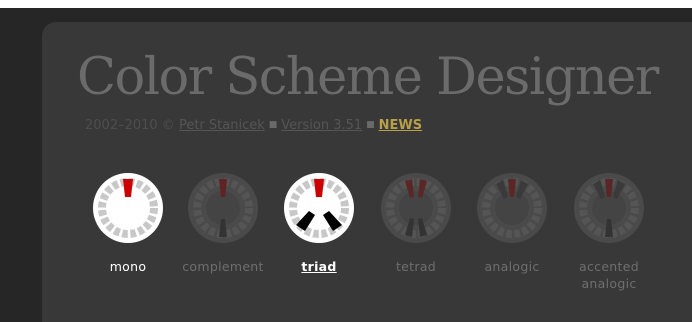  I want to click on mode-label: tetrad, so click(416, 266).